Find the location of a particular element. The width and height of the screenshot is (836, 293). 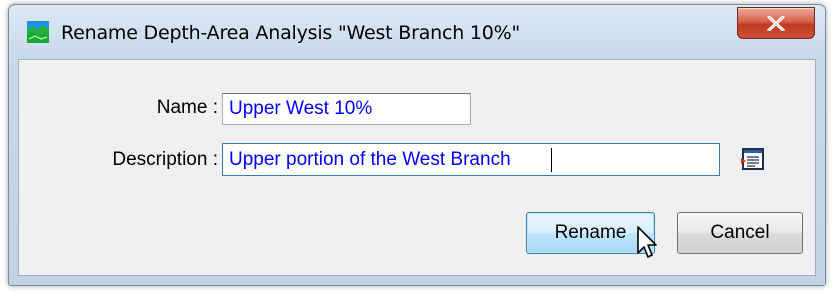

mouse-pointer-icon is located at coordinates (647, 242).